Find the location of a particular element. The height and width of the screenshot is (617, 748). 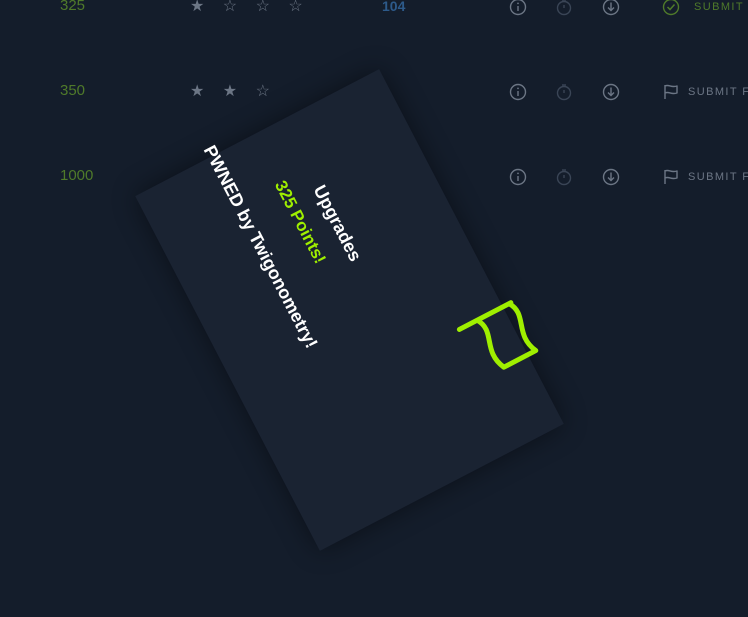

challenge-points: 325 is located at coordinates (73, 7).